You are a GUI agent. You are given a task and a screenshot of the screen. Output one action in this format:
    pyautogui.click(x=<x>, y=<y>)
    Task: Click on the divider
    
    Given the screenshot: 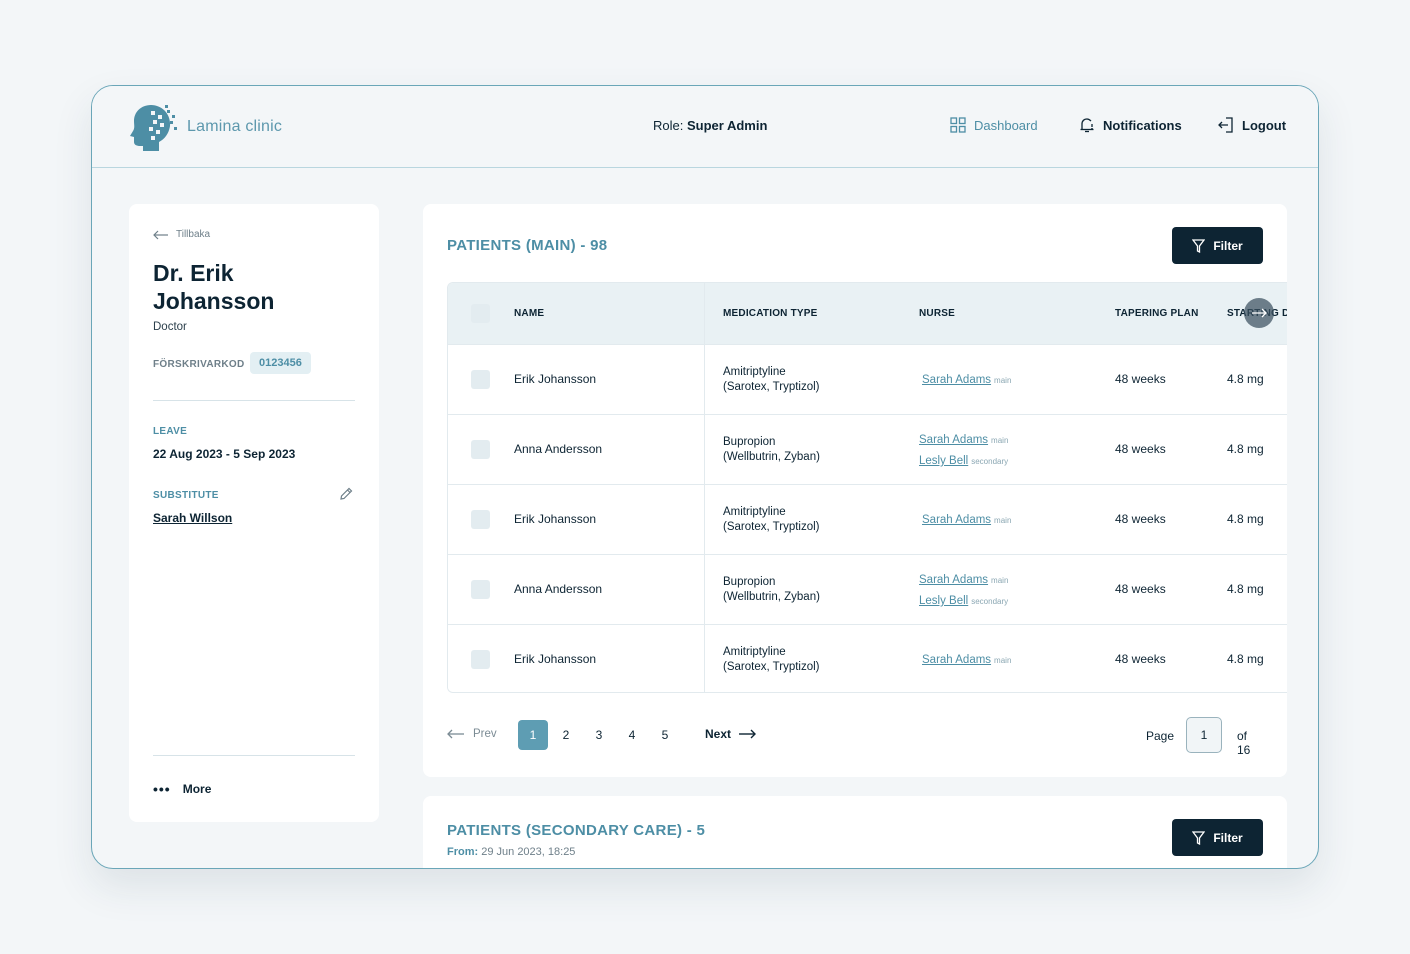 What is the action you would take?
    pyautogui.click(x=254, y=400)
    